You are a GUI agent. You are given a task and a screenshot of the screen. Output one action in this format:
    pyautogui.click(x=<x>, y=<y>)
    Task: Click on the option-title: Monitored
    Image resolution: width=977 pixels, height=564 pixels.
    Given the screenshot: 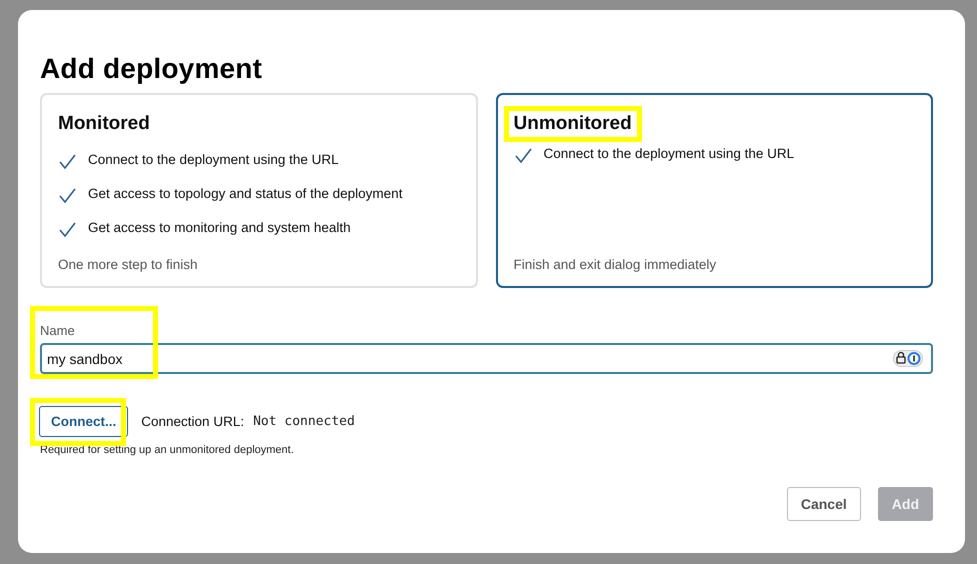 What is the action you would take?
    pyautogui.click(x=104, y=123)
    